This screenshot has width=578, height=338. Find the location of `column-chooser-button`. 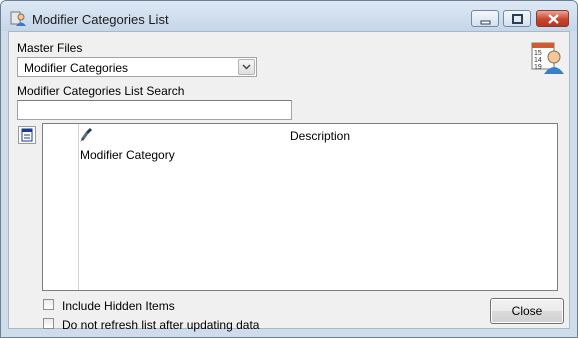

column-chooser-button is located at coordinates (27, 135).